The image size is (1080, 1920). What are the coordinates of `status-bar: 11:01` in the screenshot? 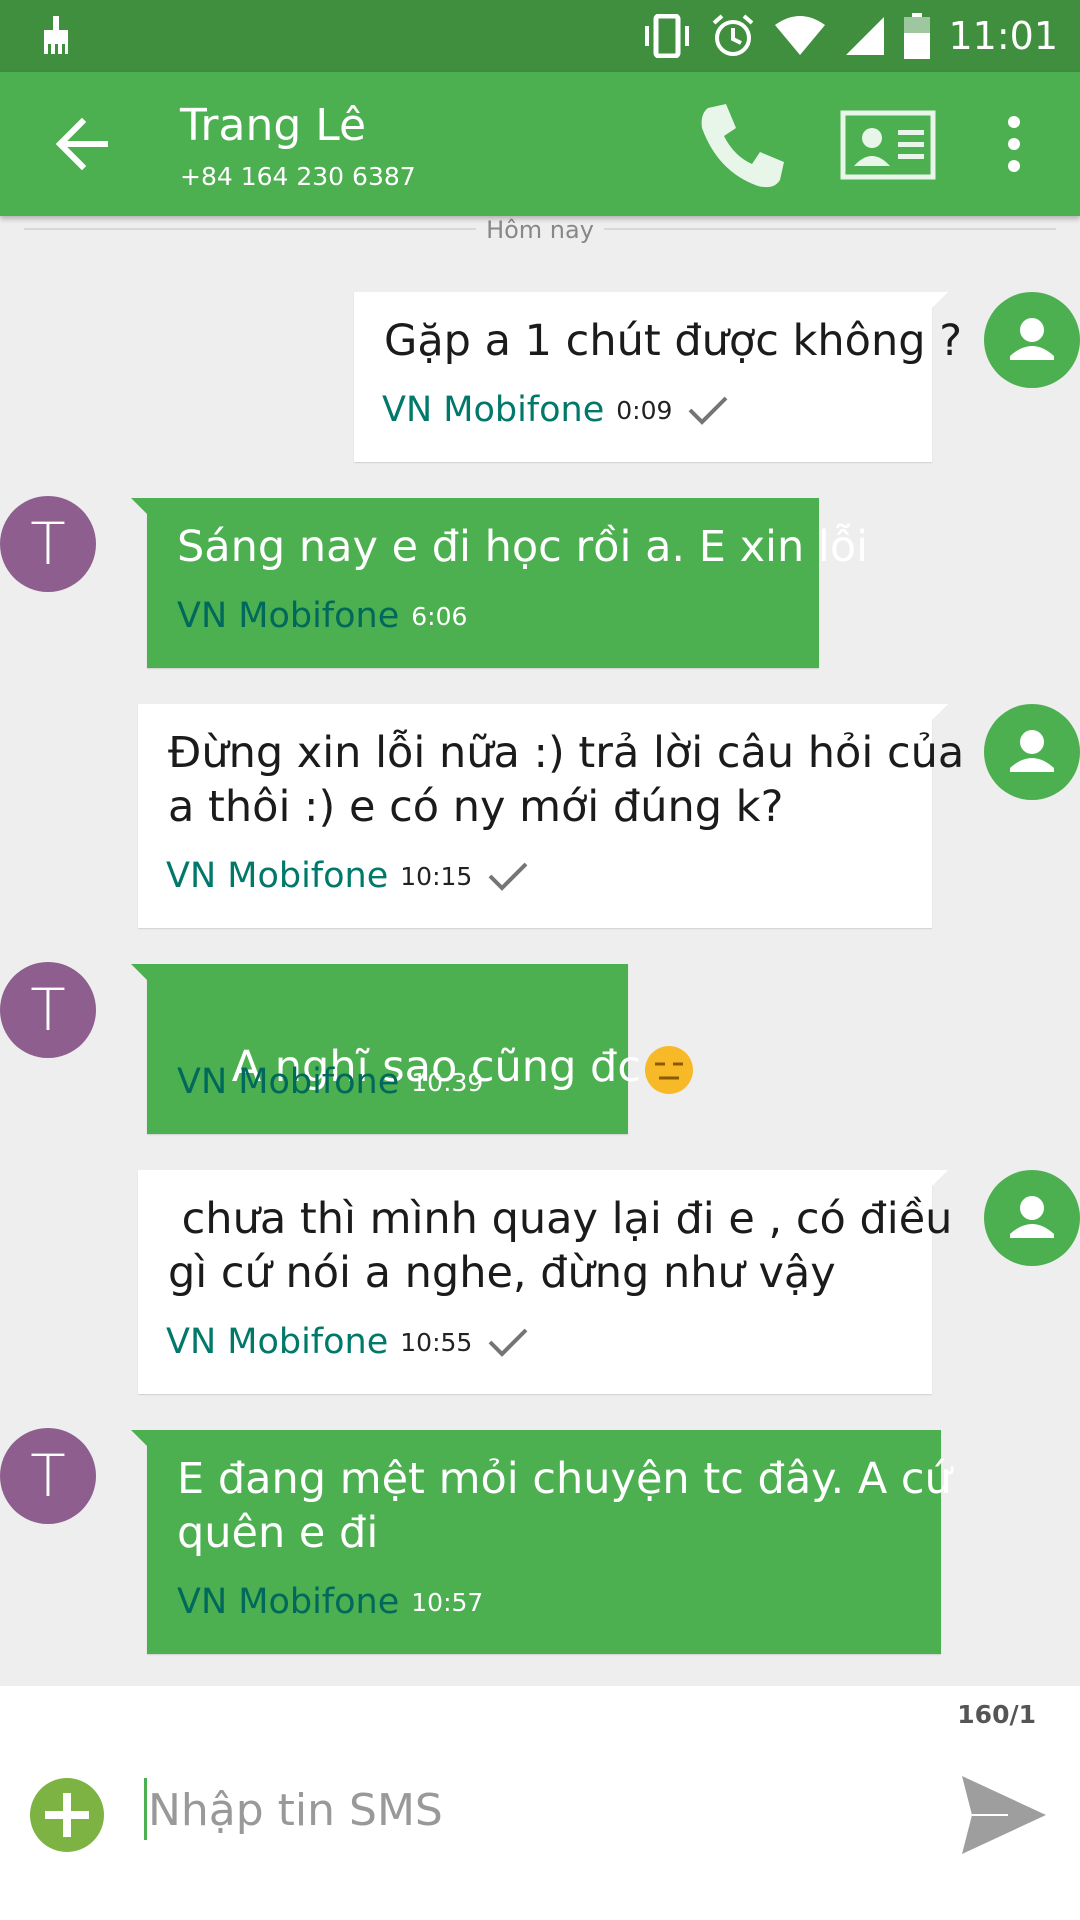 It's located at (540, 36).